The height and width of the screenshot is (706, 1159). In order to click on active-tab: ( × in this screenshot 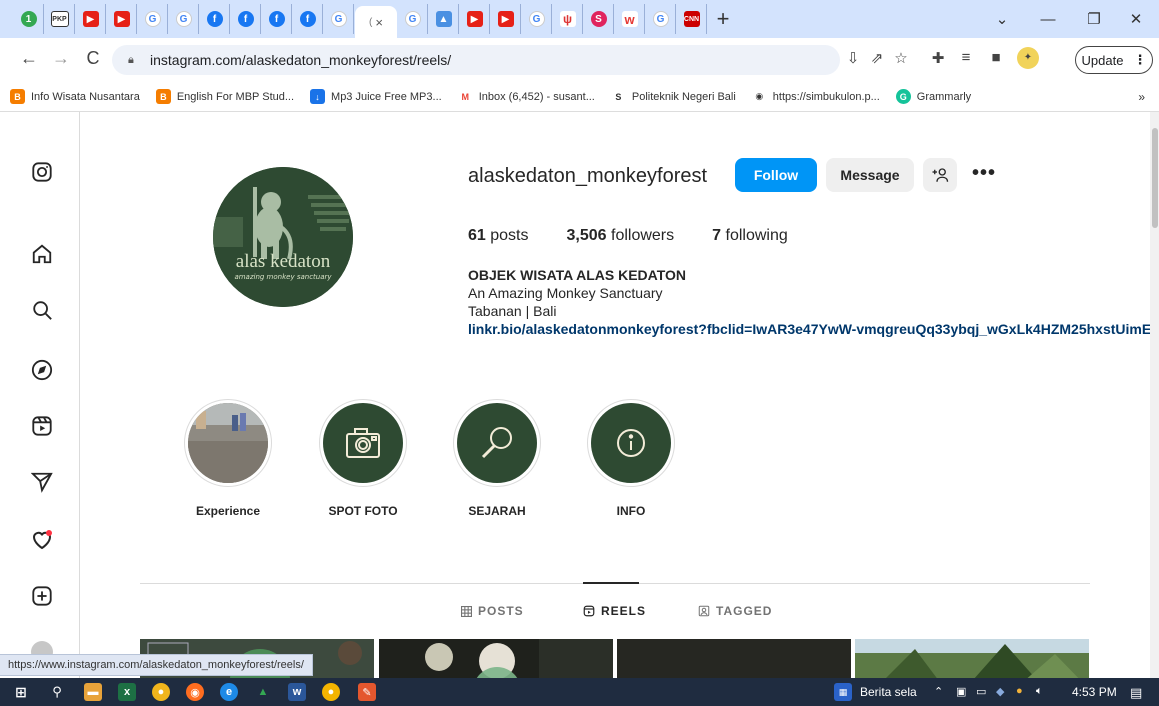, I will do `click(376, 22)`.